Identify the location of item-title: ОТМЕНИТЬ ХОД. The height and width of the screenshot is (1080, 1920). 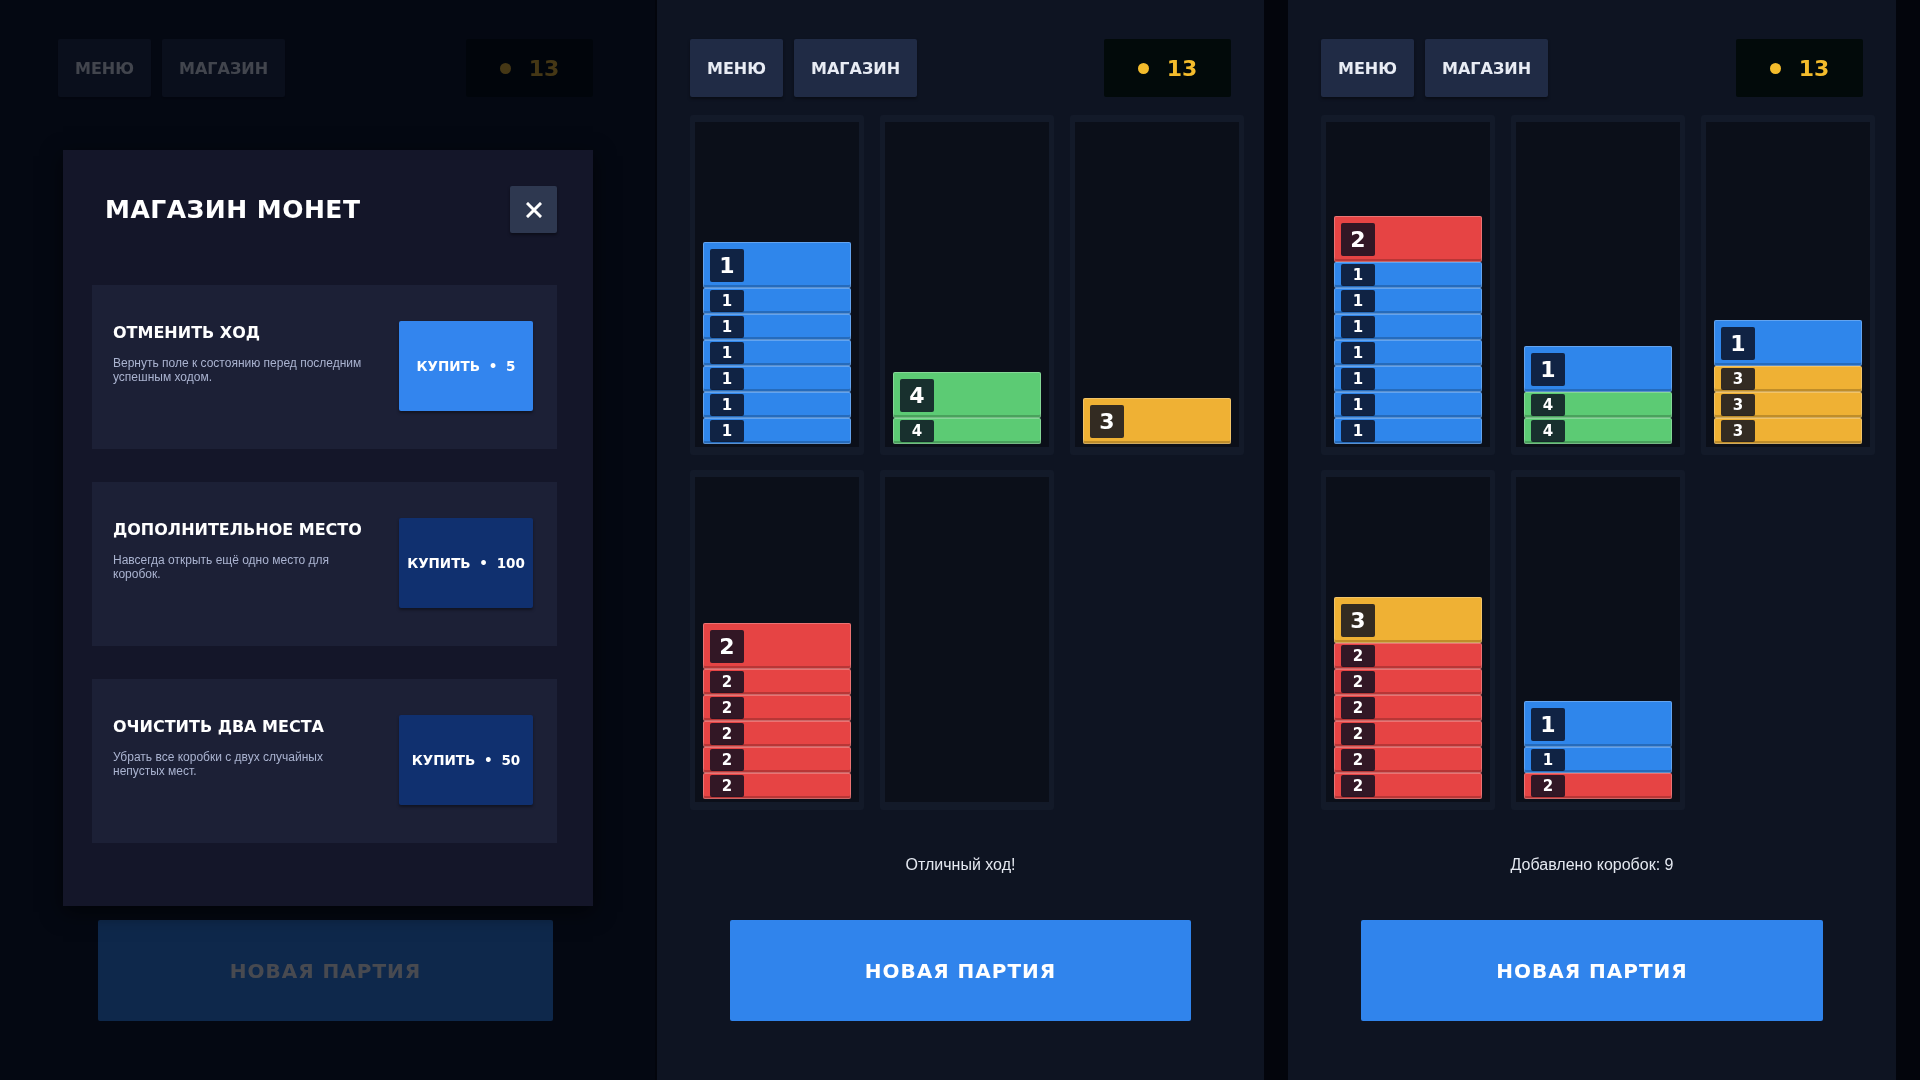
(187, 332).